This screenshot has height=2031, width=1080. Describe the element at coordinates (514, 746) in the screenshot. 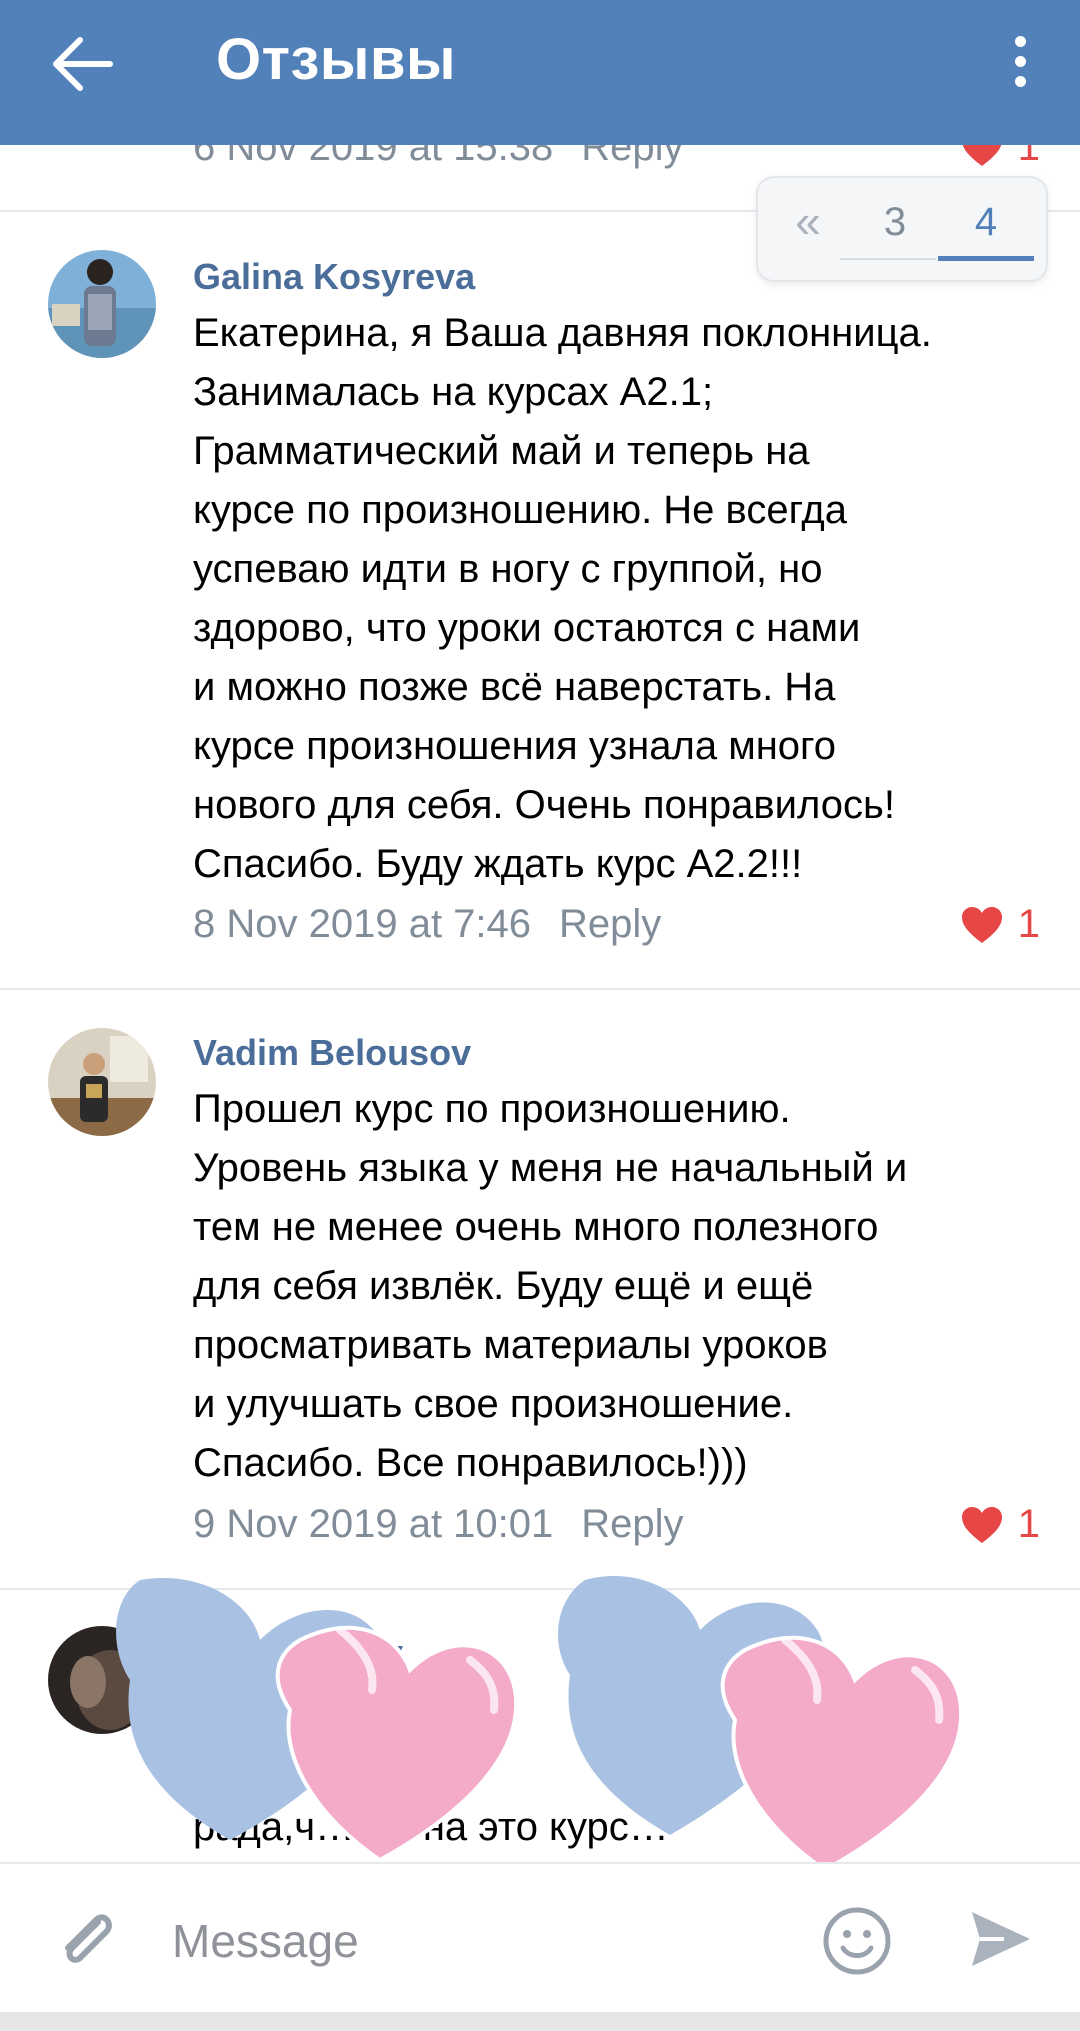

I see `comment-line: курсе произношения узнала много` at that location.